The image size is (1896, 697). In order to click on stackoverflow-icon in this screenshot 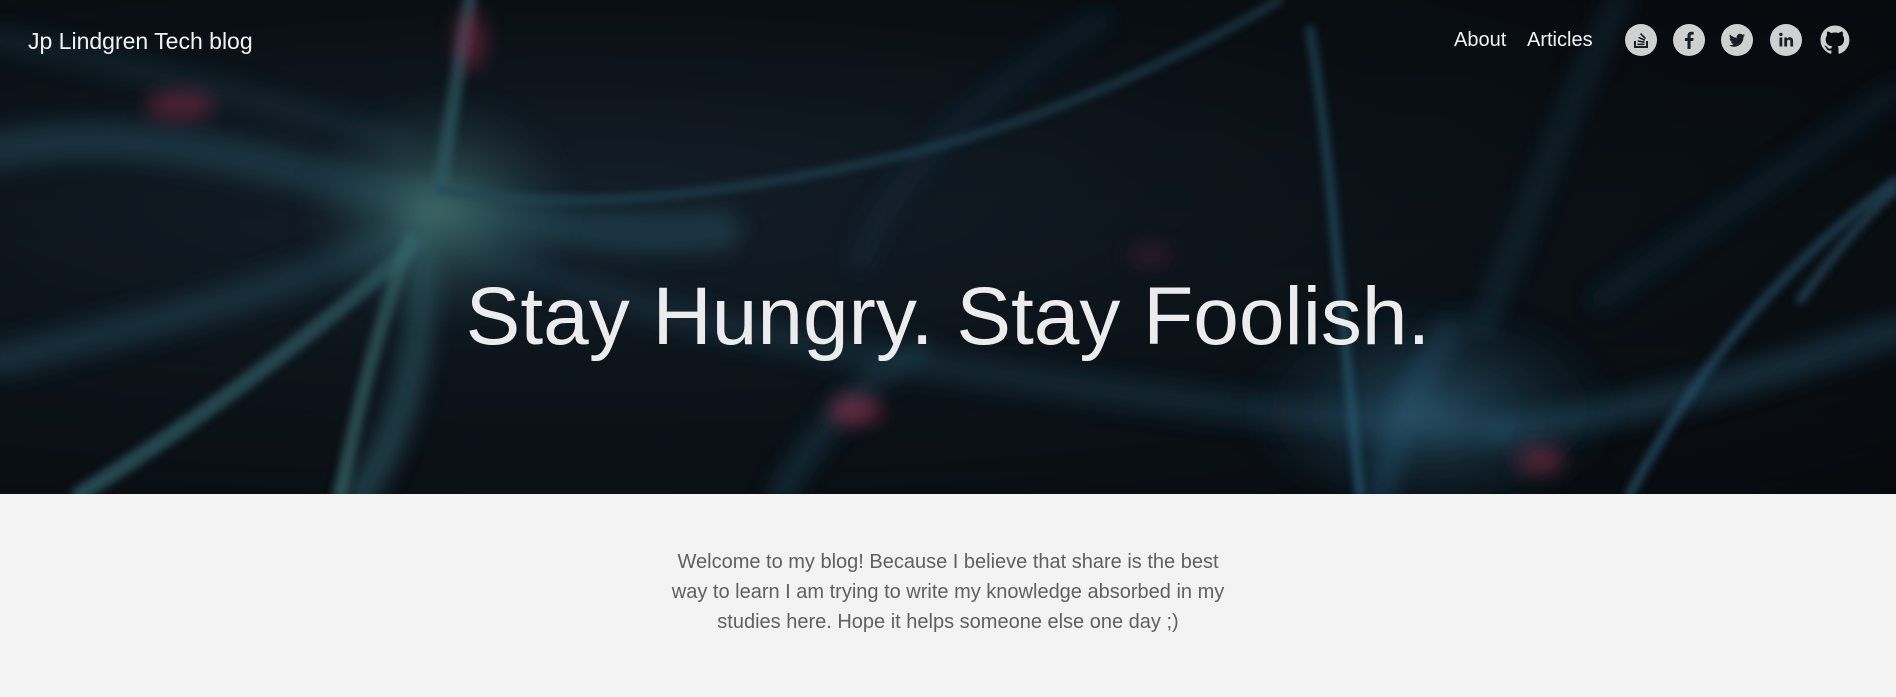, I will do `click(1641, 40)`.